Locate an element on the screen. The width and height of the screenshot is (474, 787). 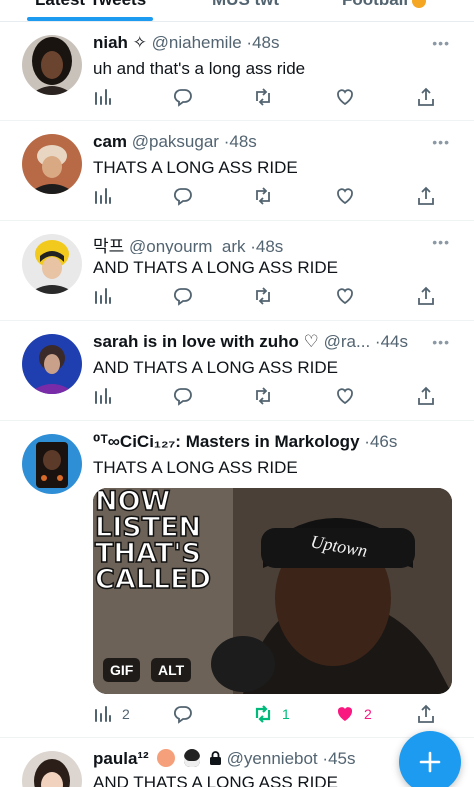
tweet-actions is located at coordinates (269, 196).